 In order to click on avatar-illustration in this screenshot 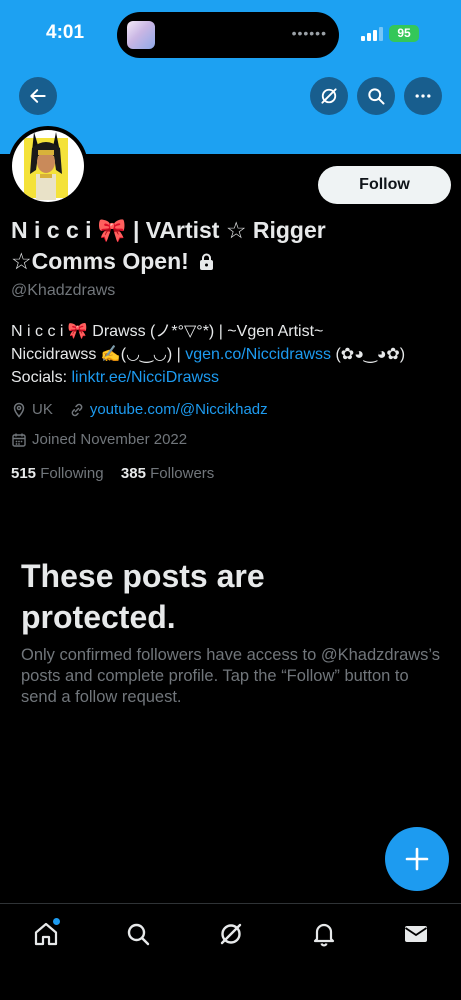, I will do `click(46, 166)`.